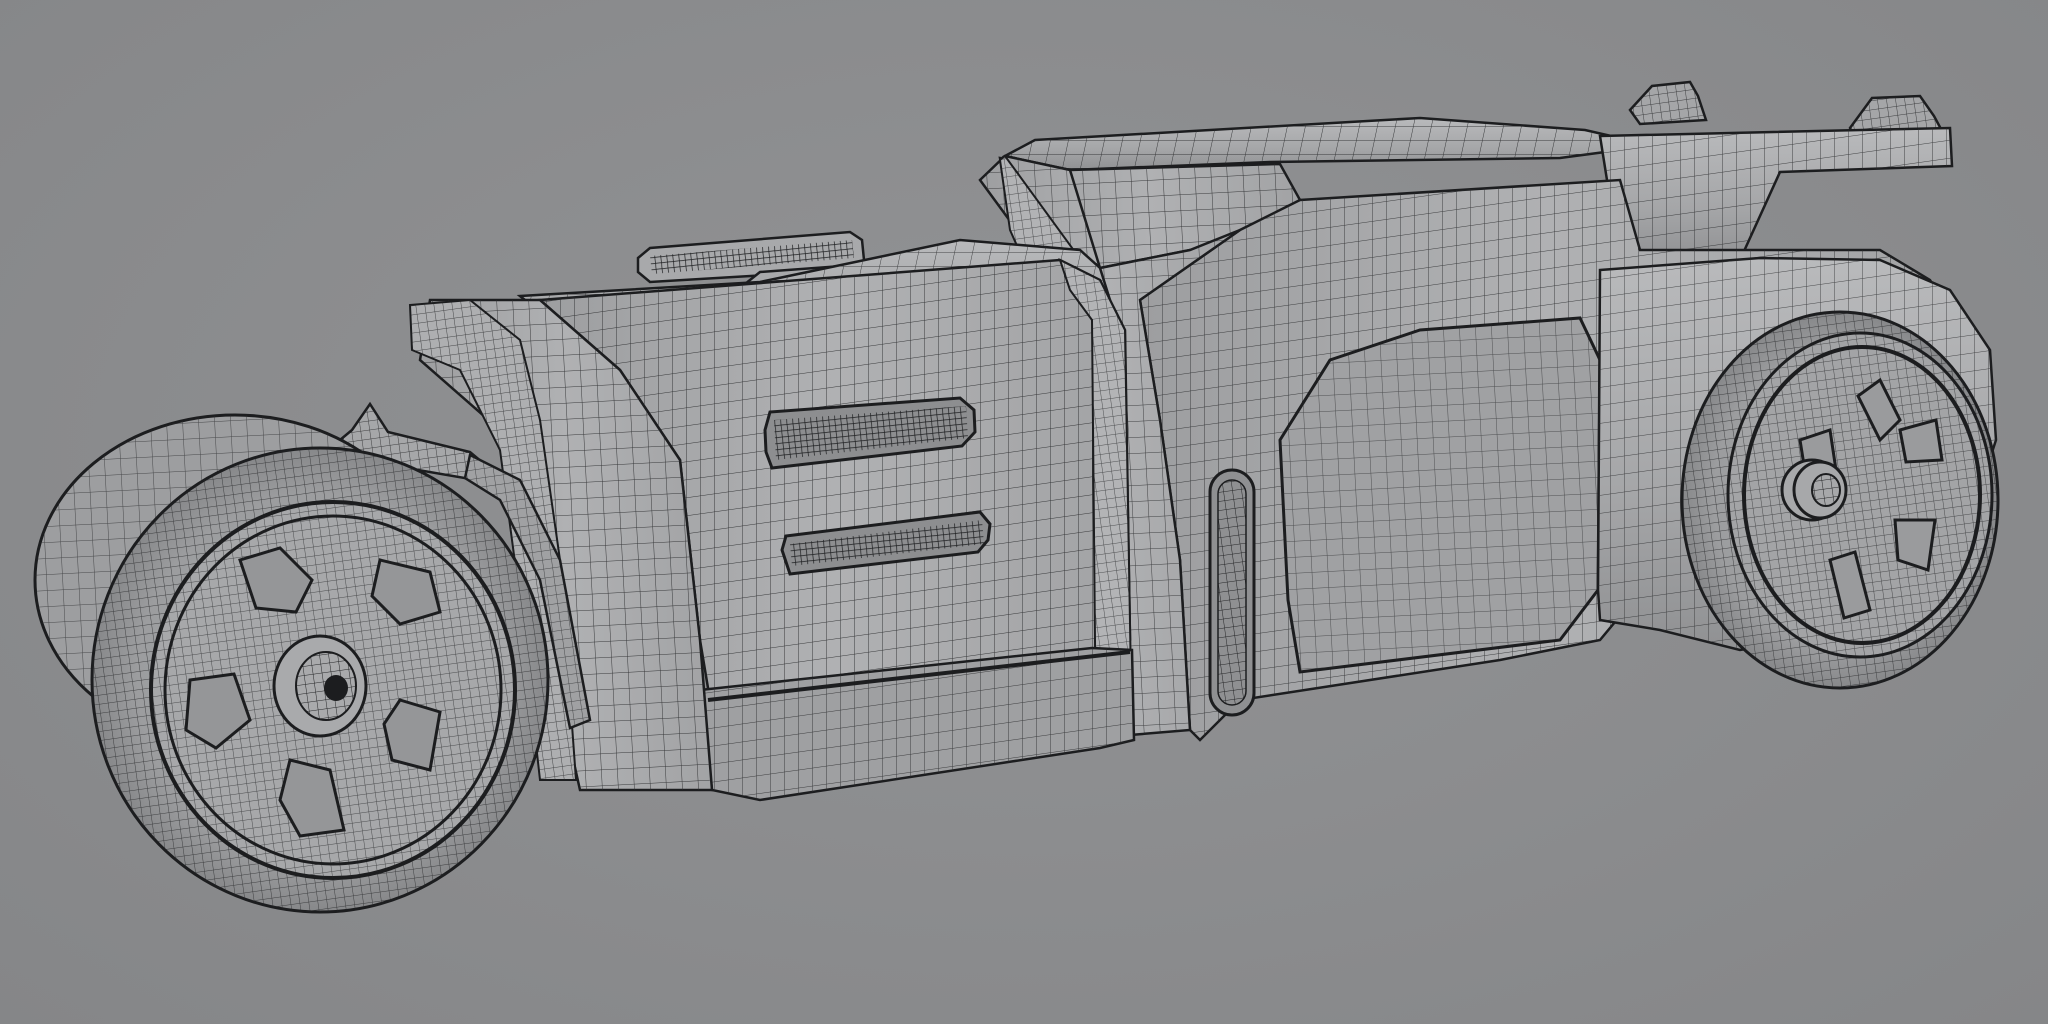 Image resolution: width=2048 pixels, height=1024 pixels. Describe the element at coordinates (291, 663) in the screenshot. I see `front-wheel` at that location.